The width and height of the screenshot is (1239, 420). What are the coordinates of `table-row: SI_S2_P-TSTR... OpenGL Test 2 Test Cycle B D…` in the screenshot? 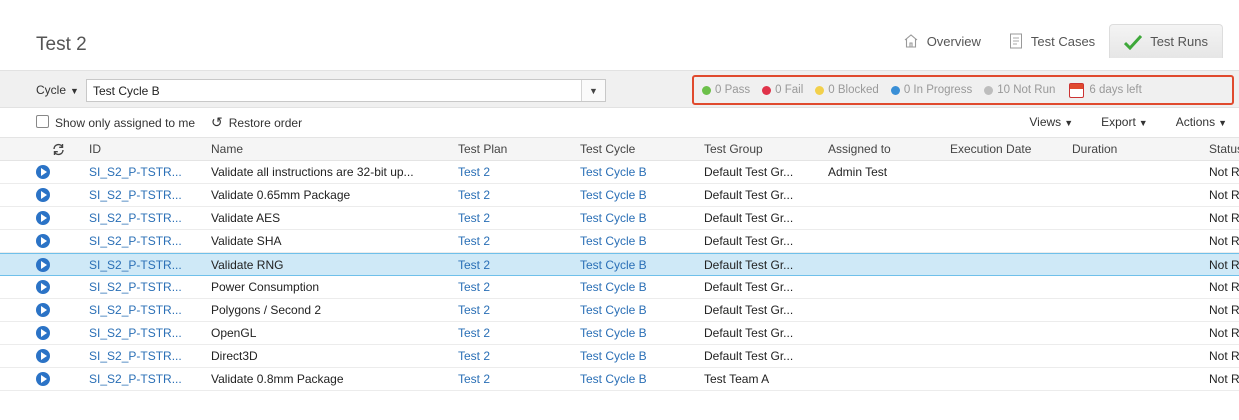 It's located at (619, 333).